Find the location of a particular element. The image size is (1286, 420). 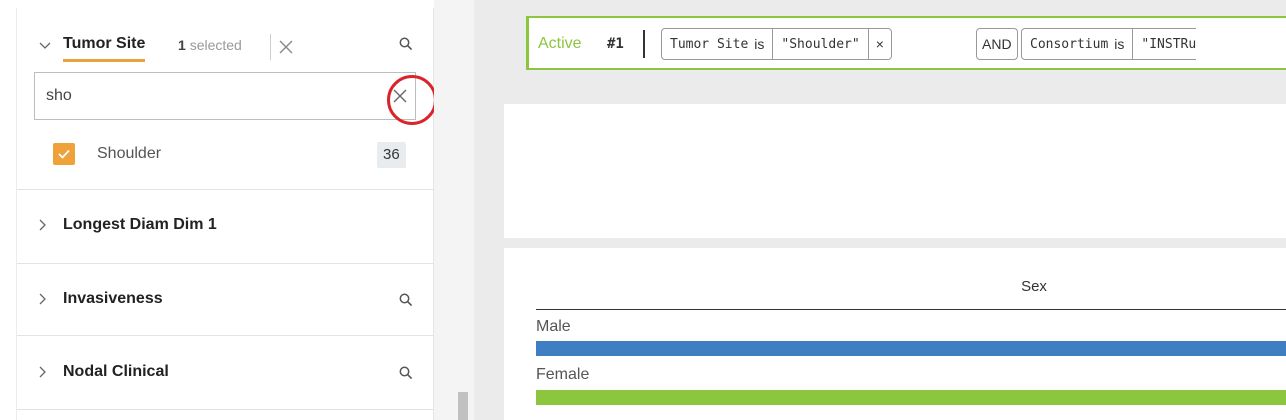

check-icon is located at coordinates (64, 154).